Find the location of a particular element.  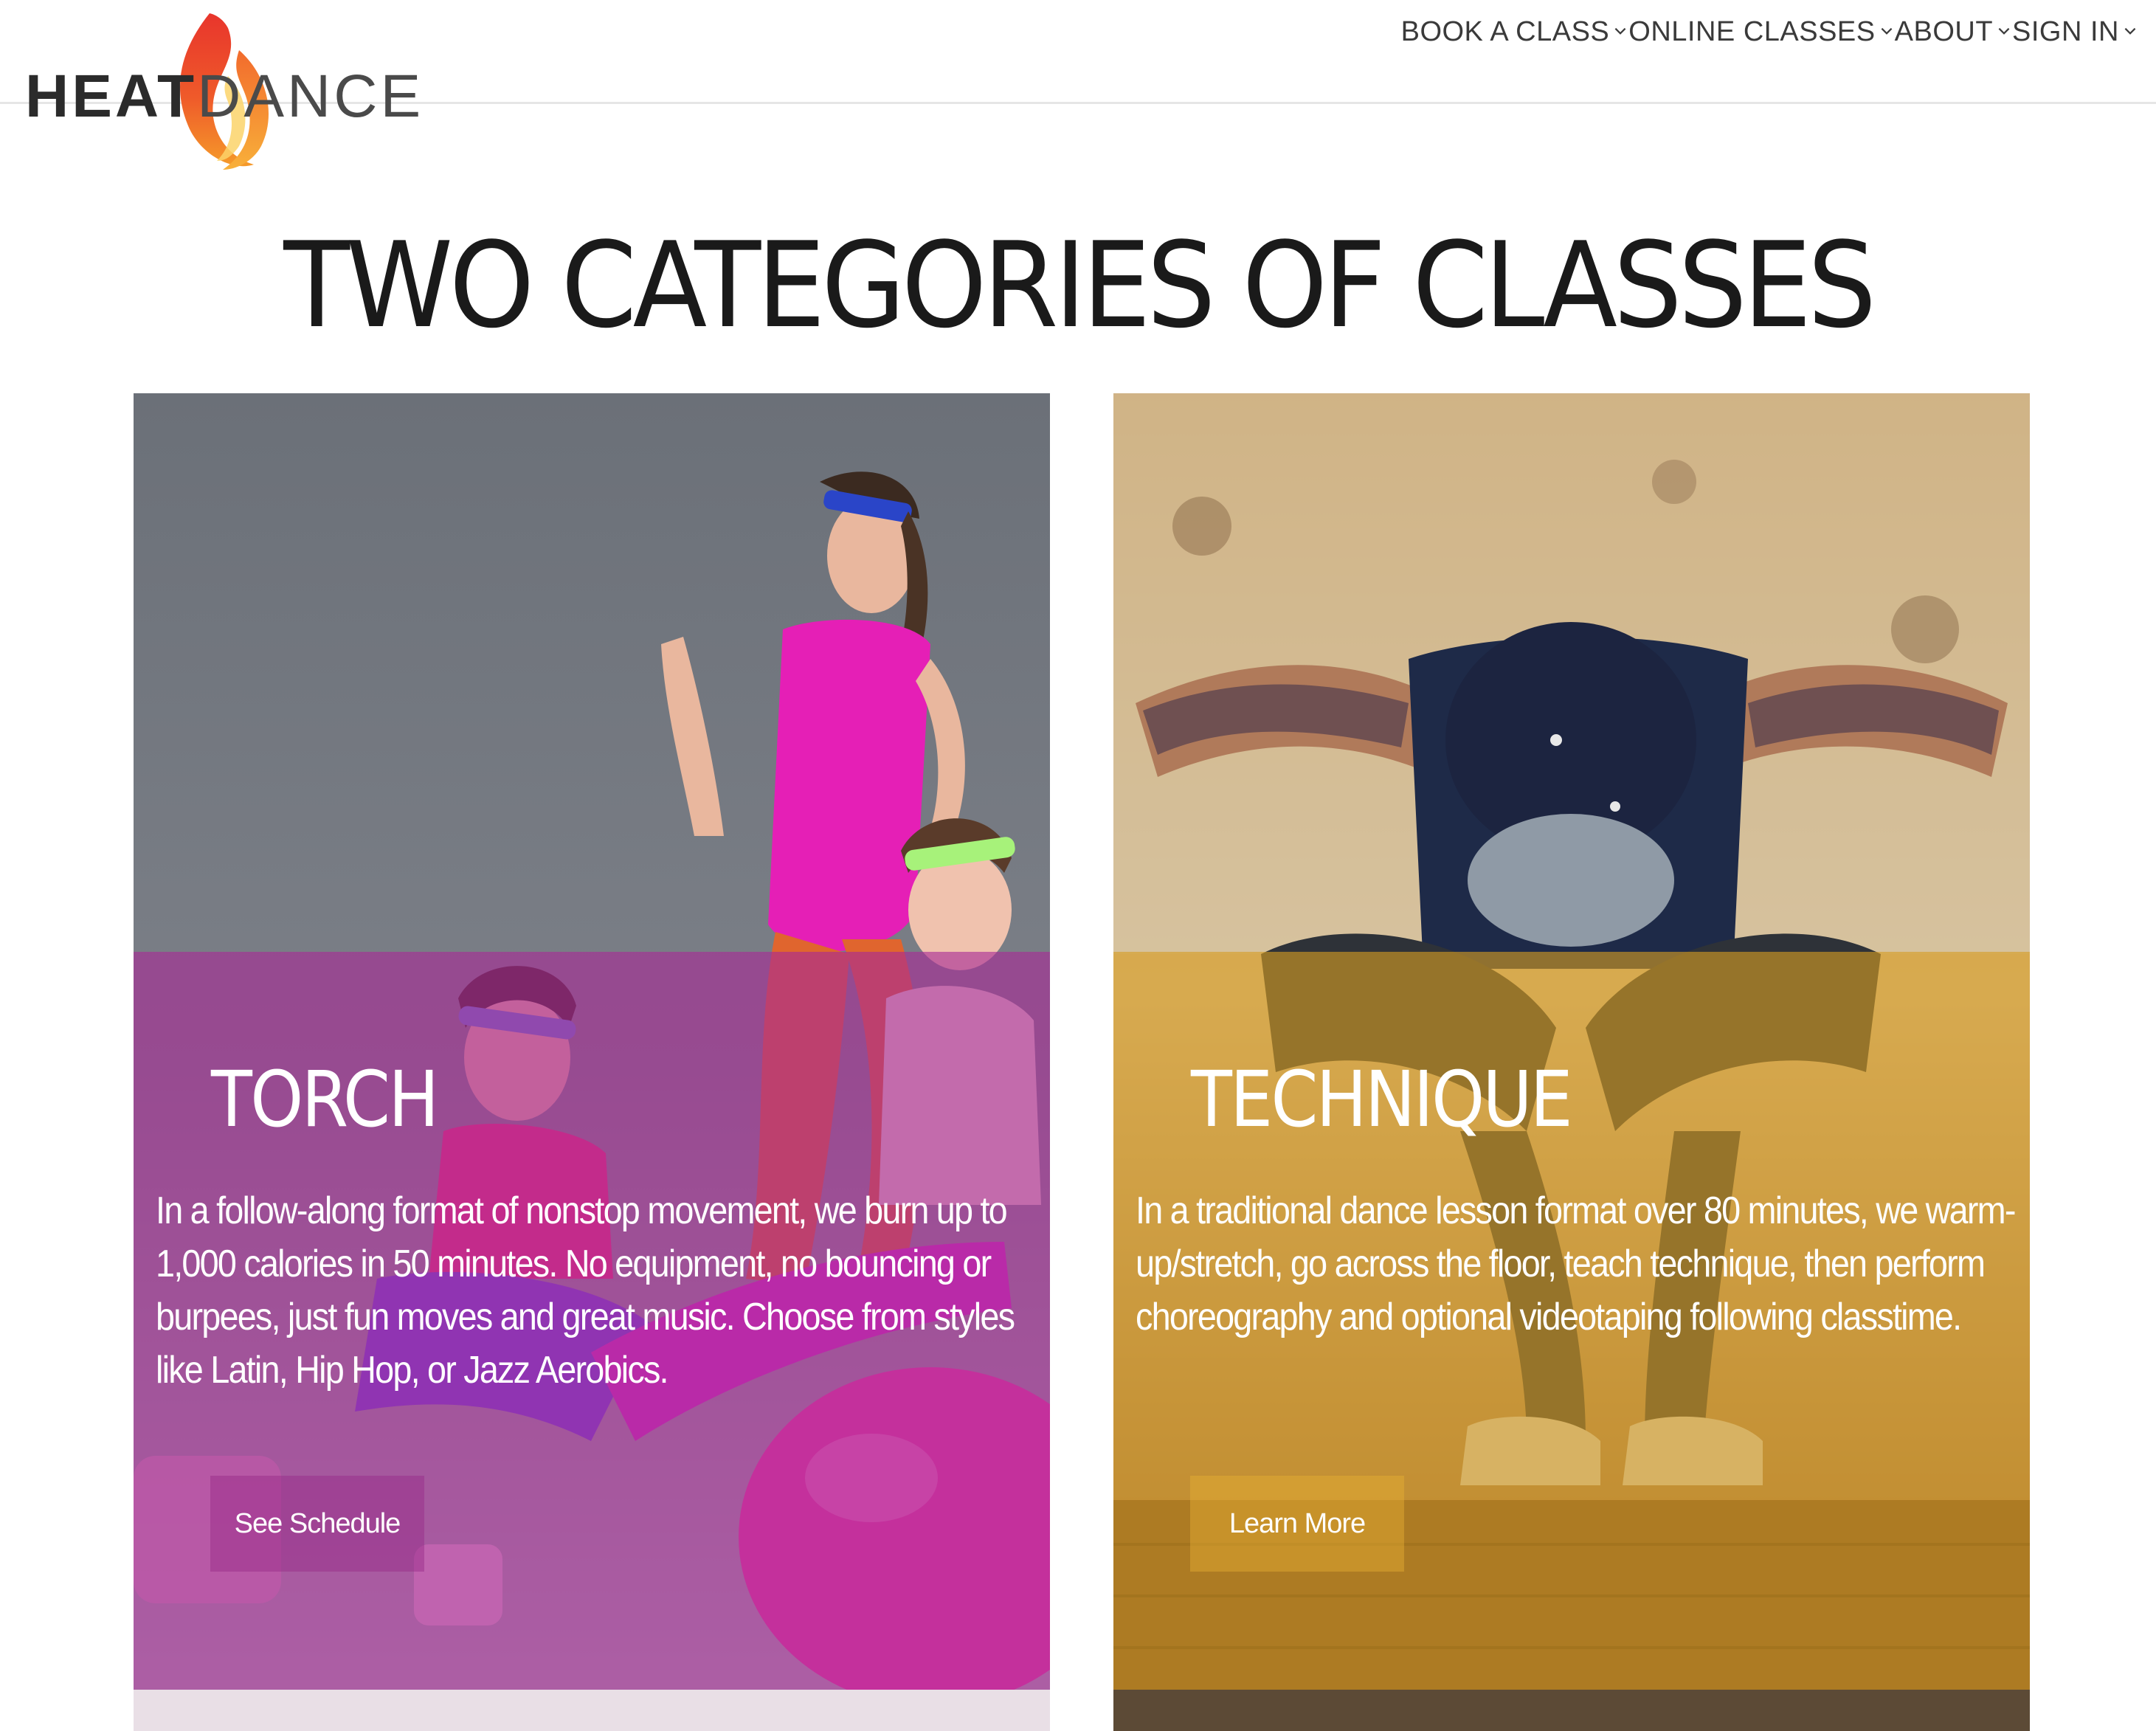

nav-item-book-a-class: BOOK A CLASS is located at coordinates (1515, 32).